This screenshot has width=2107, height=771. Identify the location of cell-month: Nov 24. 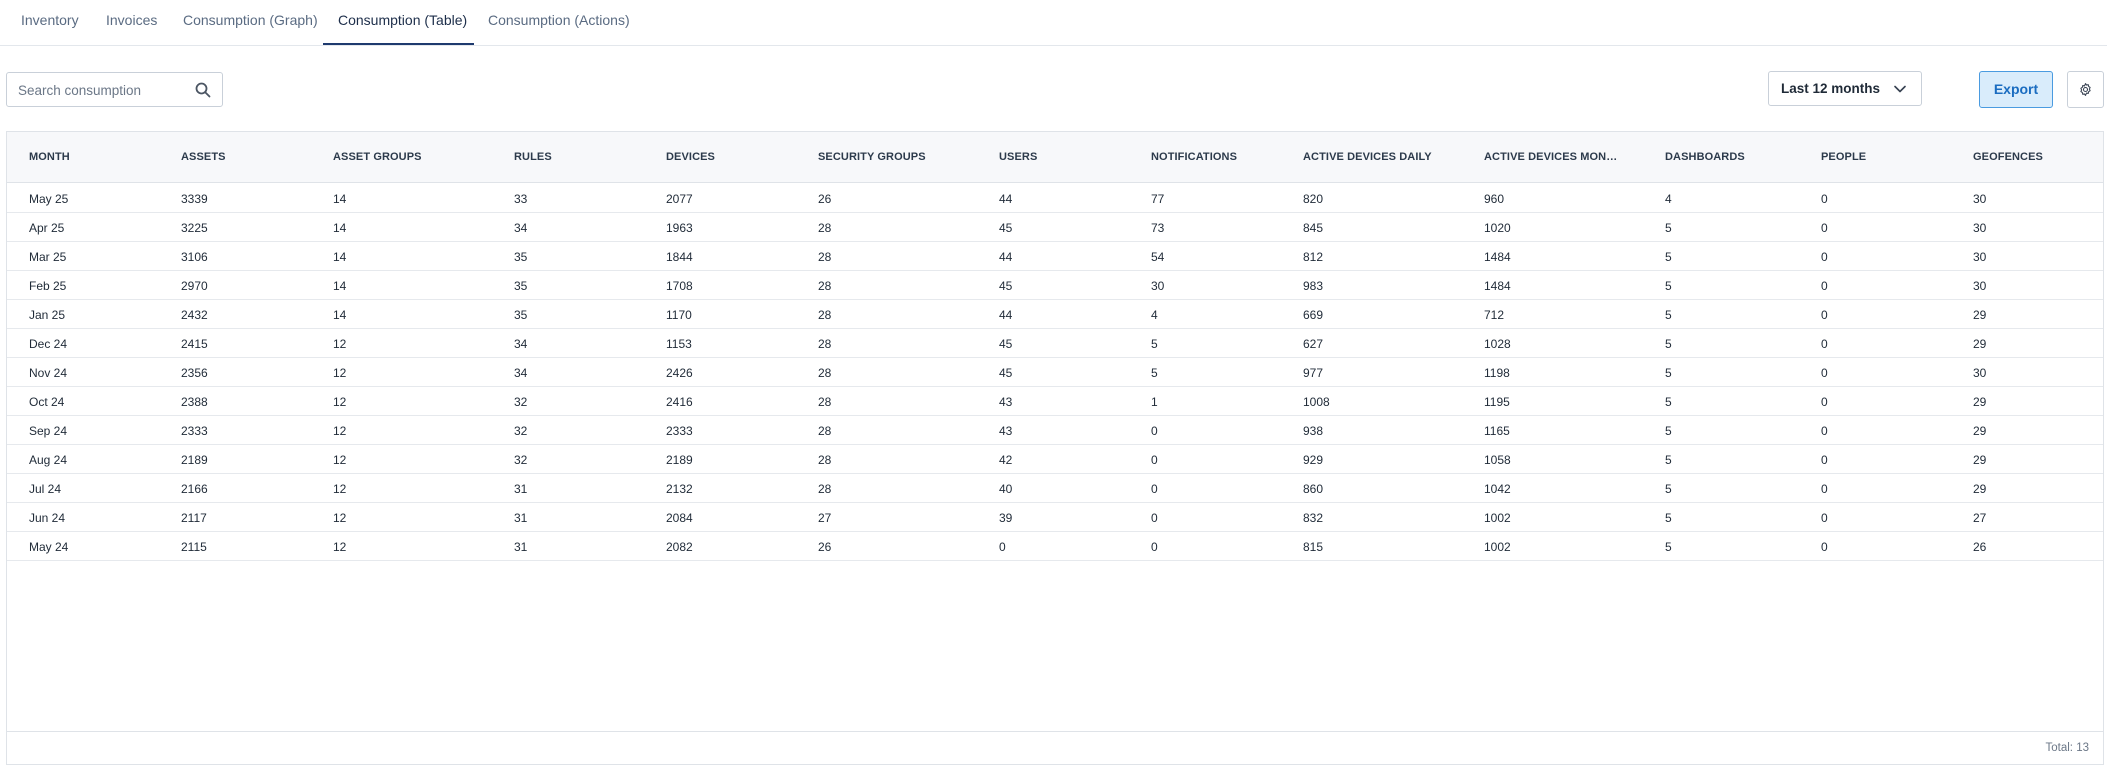
(48, 373).